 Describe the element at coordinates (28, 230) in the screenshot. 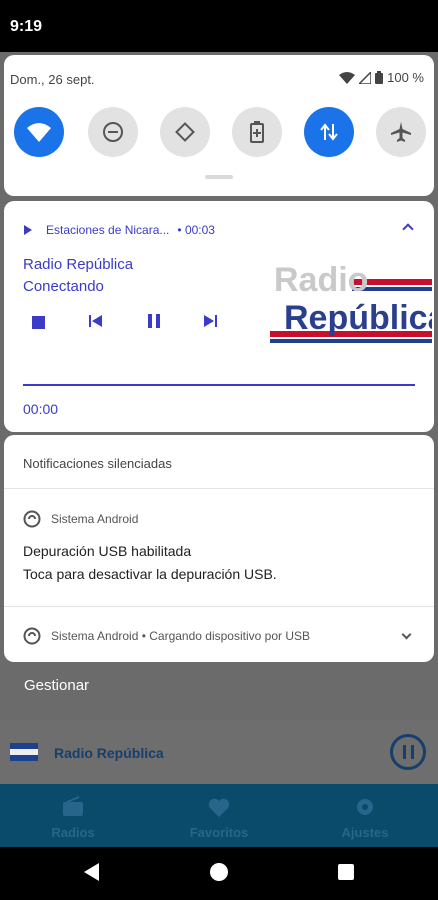

I see `play-icon` at that location.